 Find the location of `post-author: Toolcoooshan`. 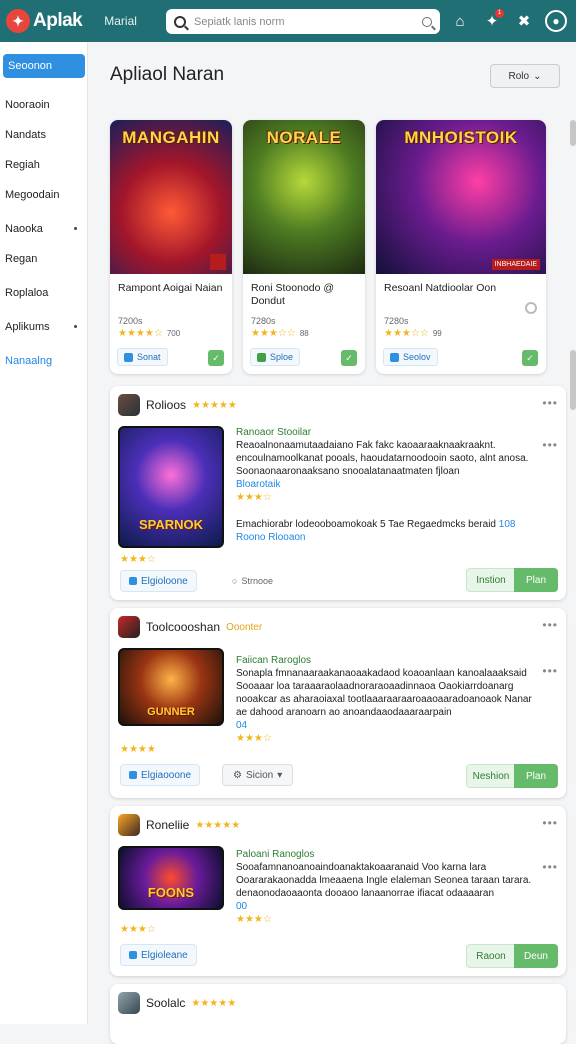

post-author: Toolcoooshan is located at coordinates (183, 627).